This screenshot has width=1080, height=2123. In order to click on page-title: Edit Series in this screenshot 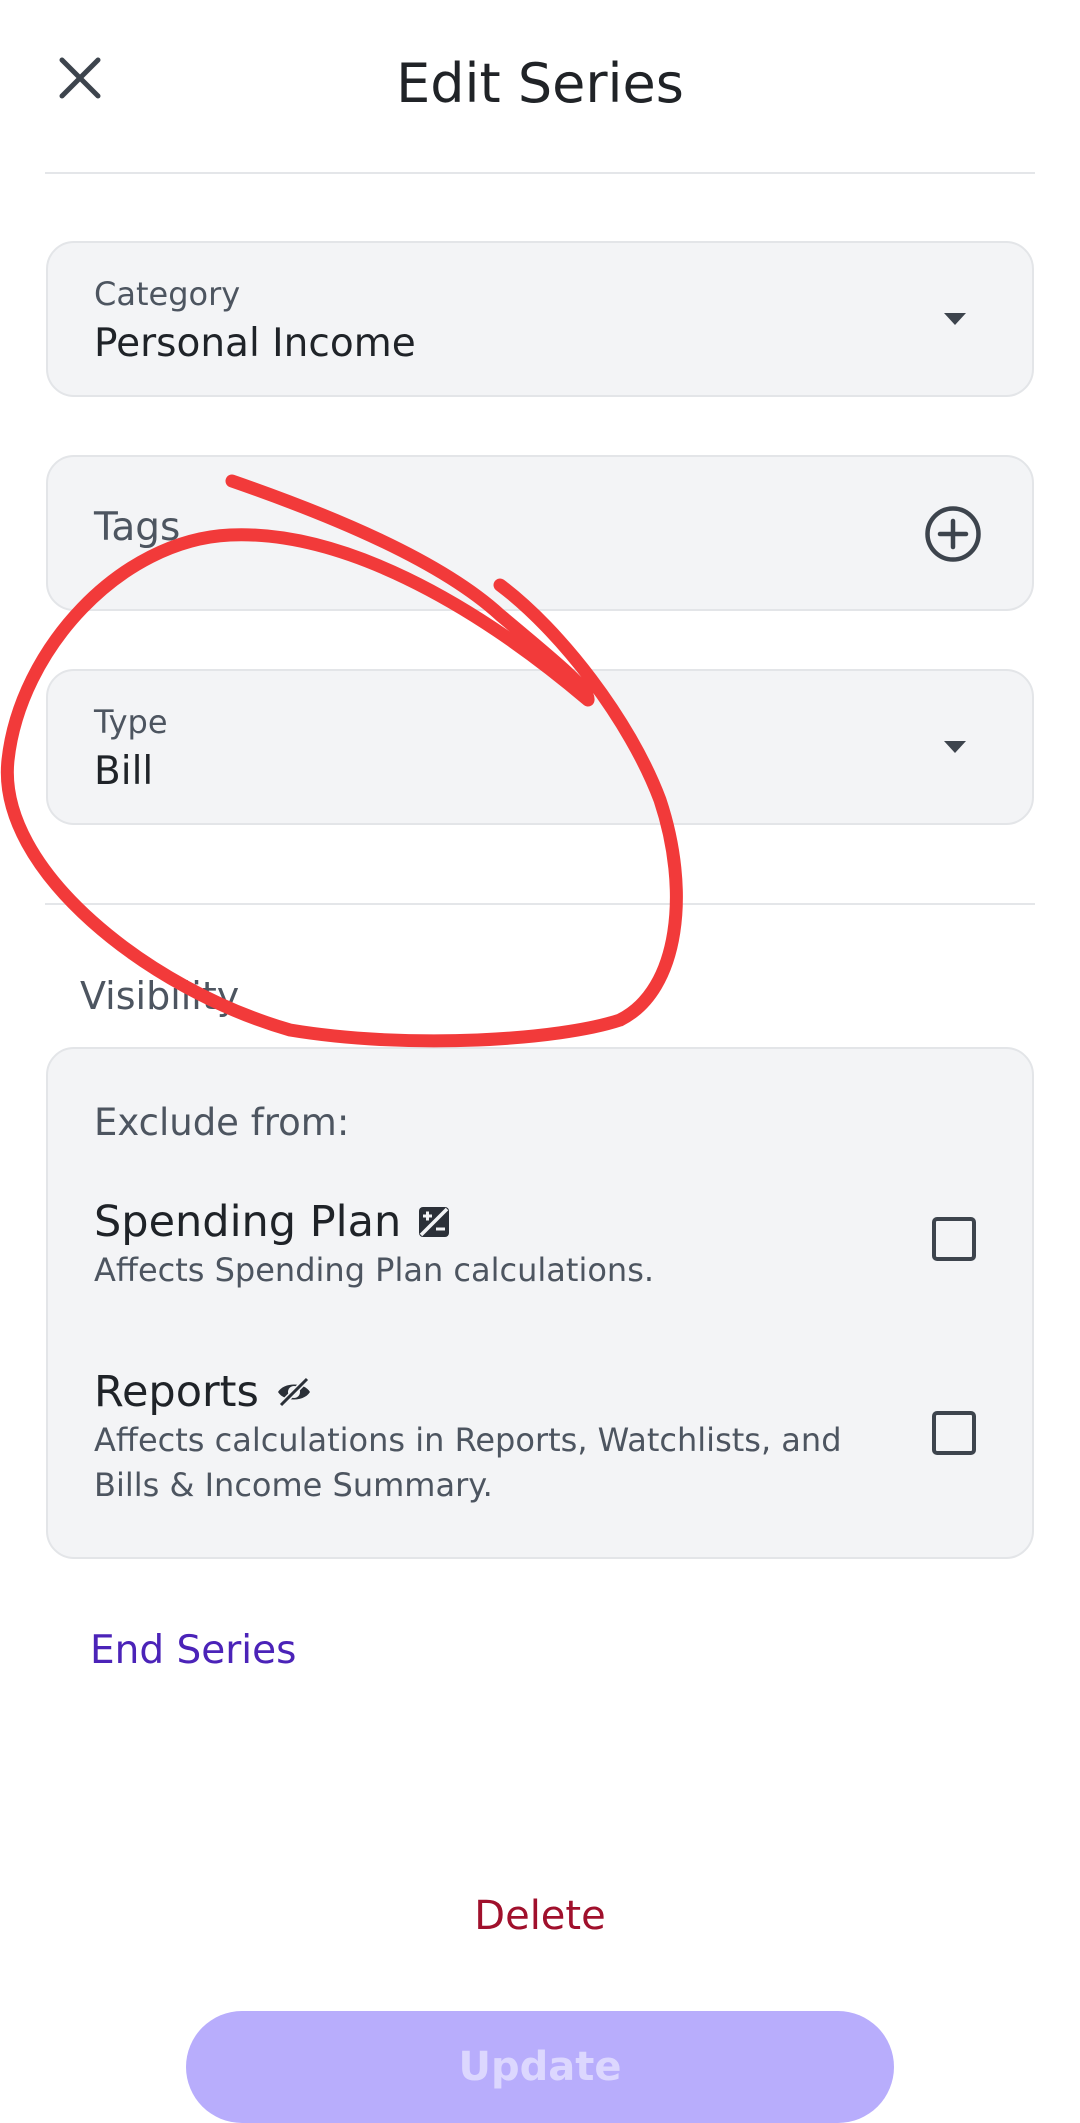, I will do `click(540, 83)`.